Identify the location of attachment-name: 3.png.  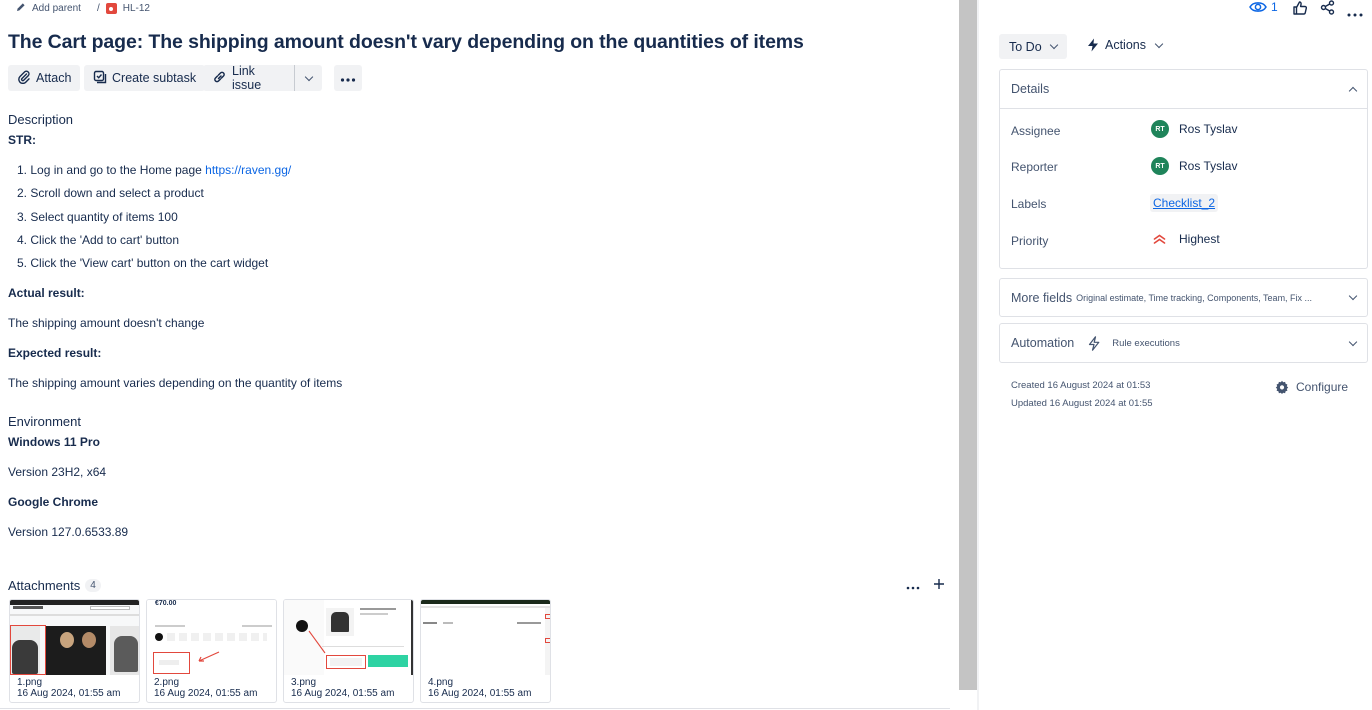
(304, 682).